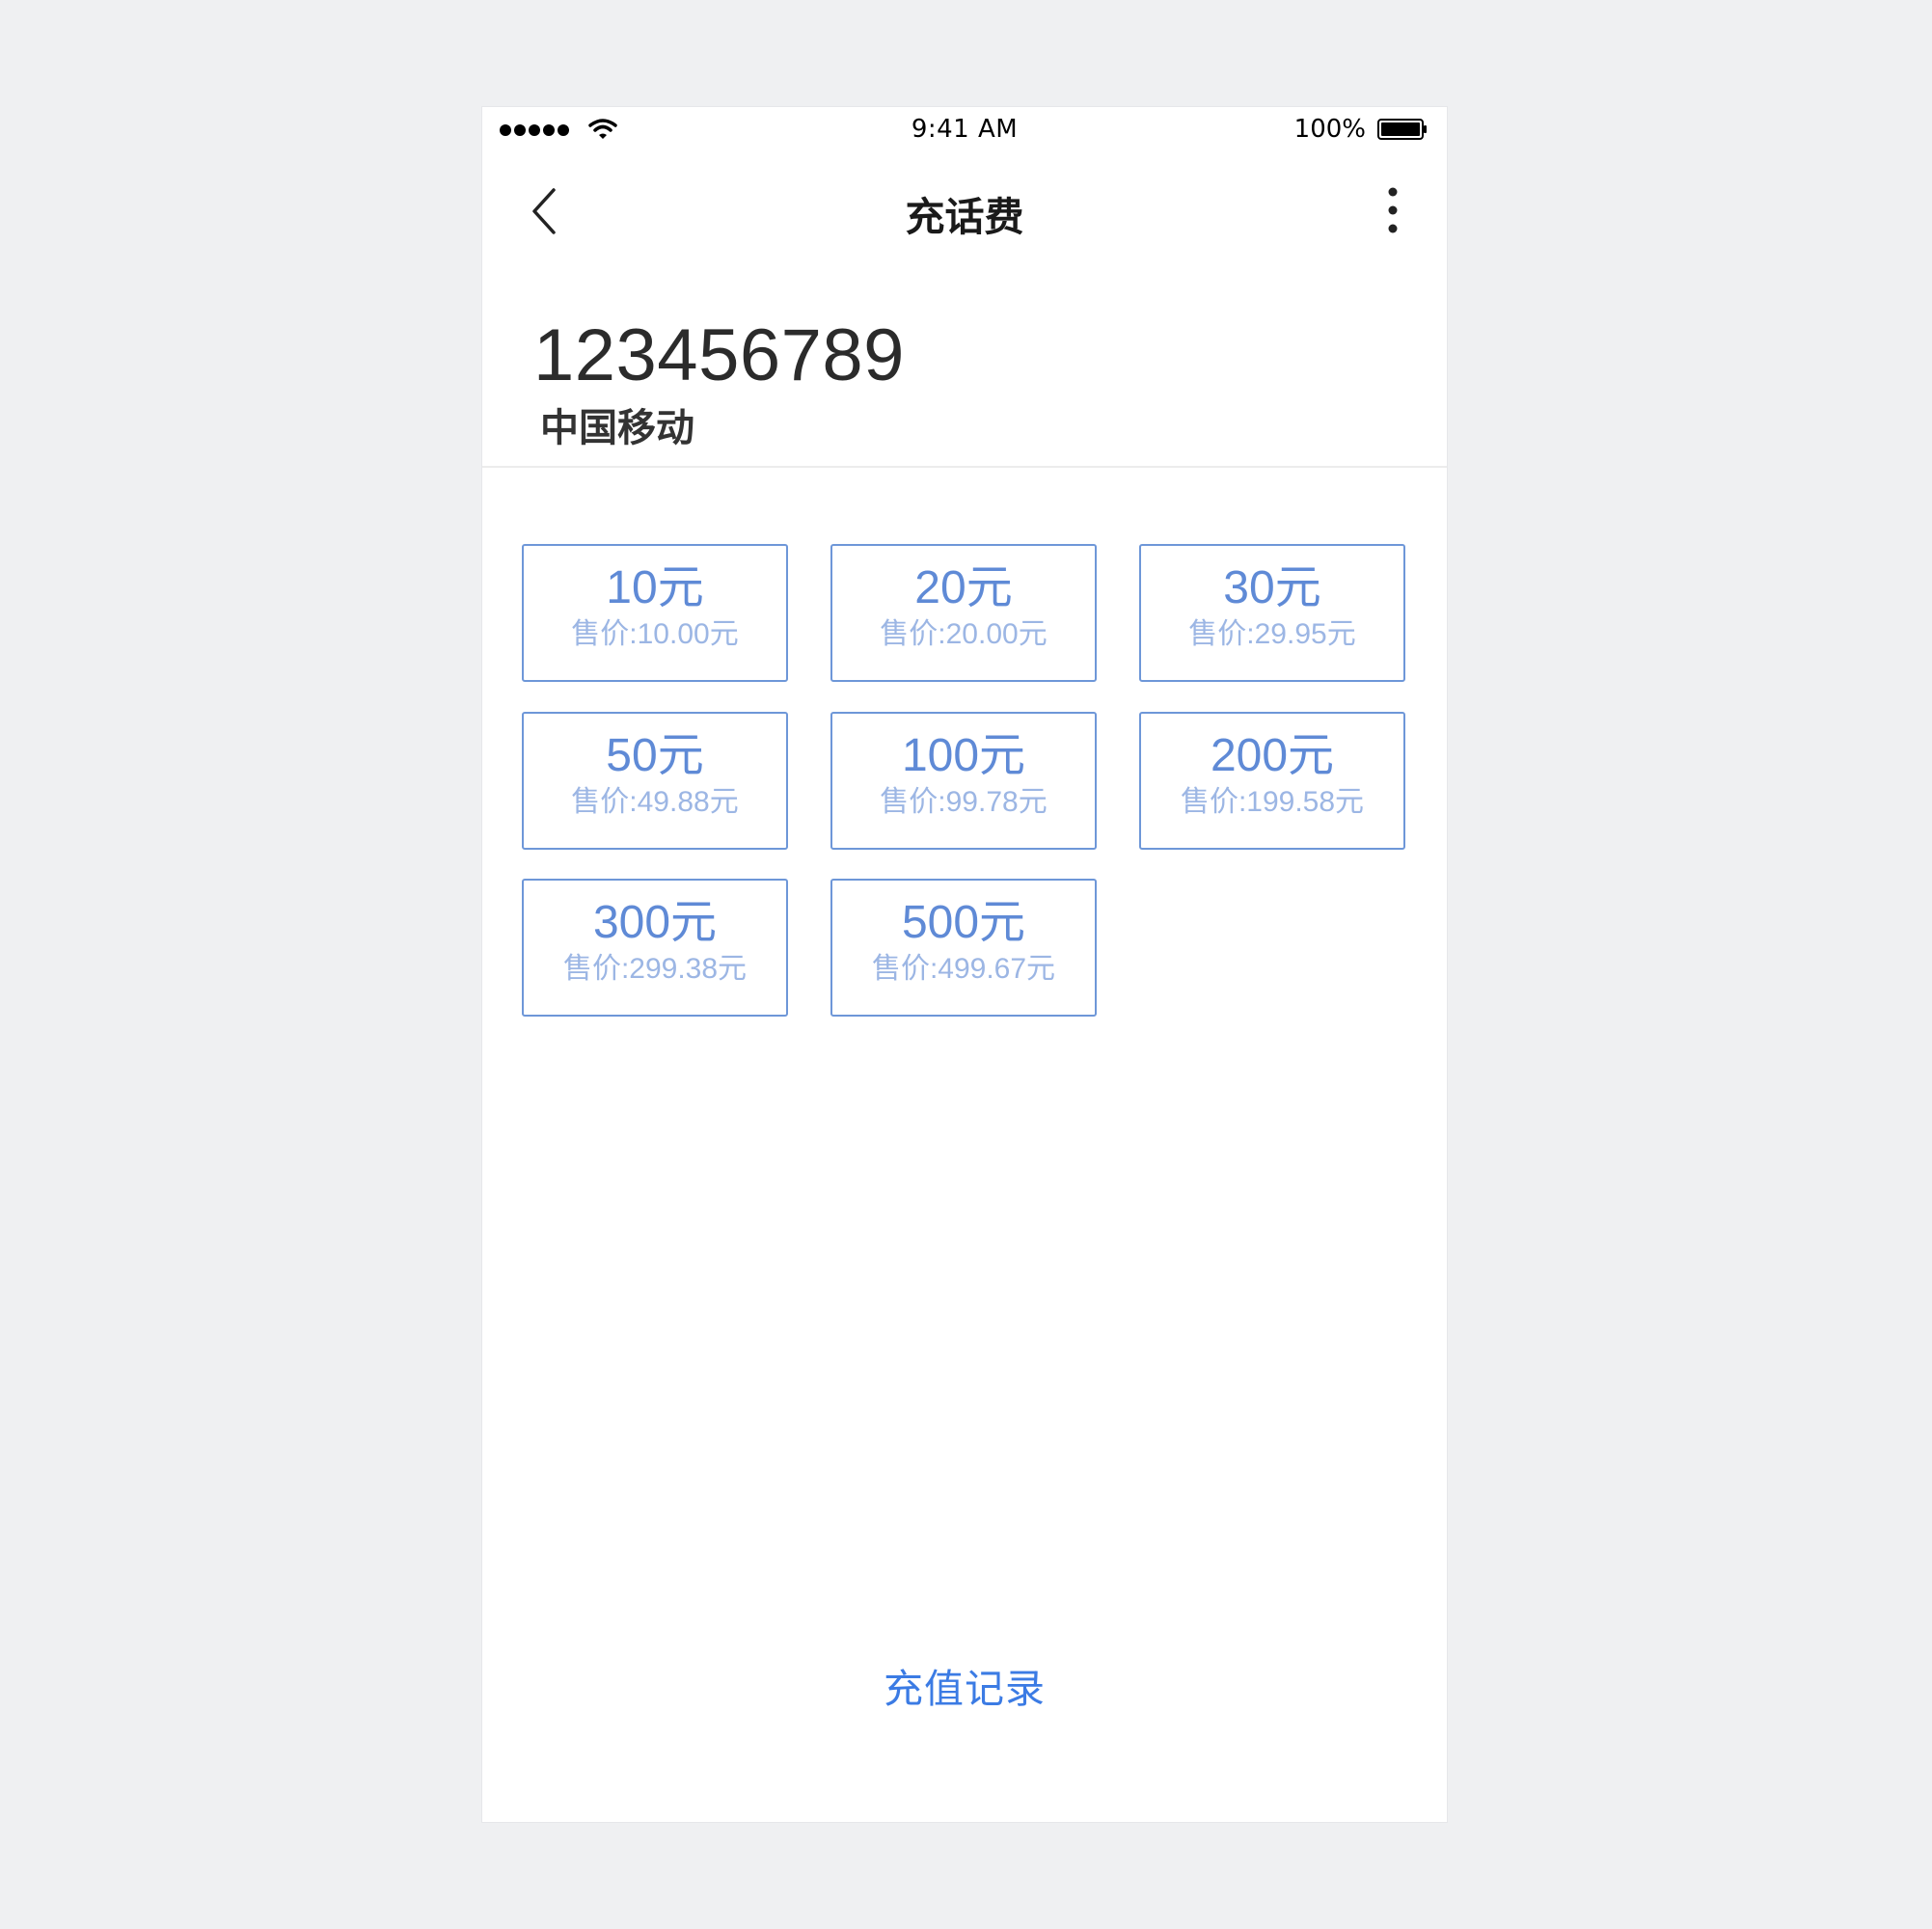 The height and width of the screenshot is (1929, 1932). Describe the element at coordinates (719, 355) in the screenshot. I see `phone-number: 123456789` at that location.